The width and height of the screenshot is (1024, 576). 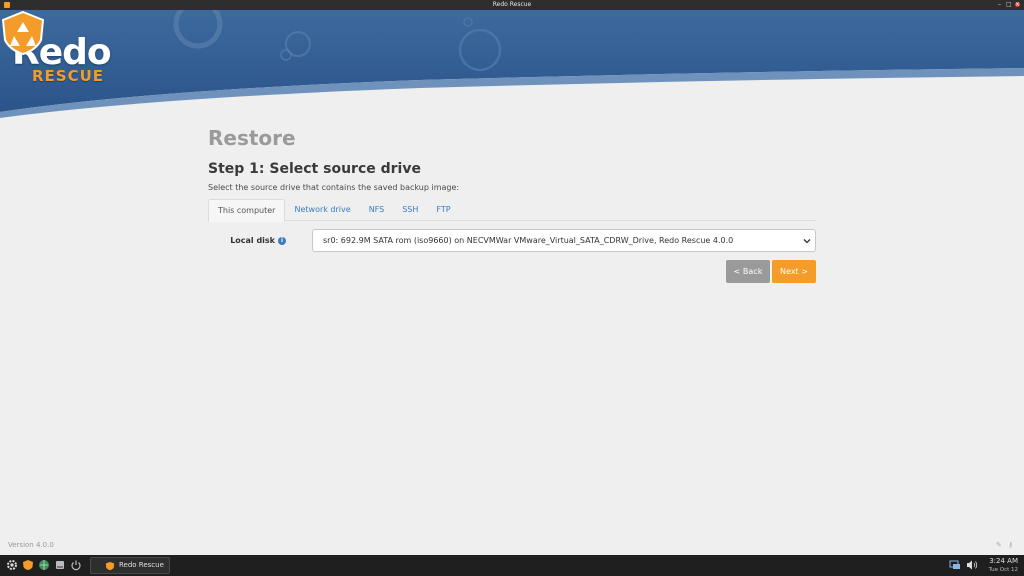 What do you see at coordinates (252, 240) in the screenshot?
I see `local-disk-label: Local disk` at bounding box center [252, 240].